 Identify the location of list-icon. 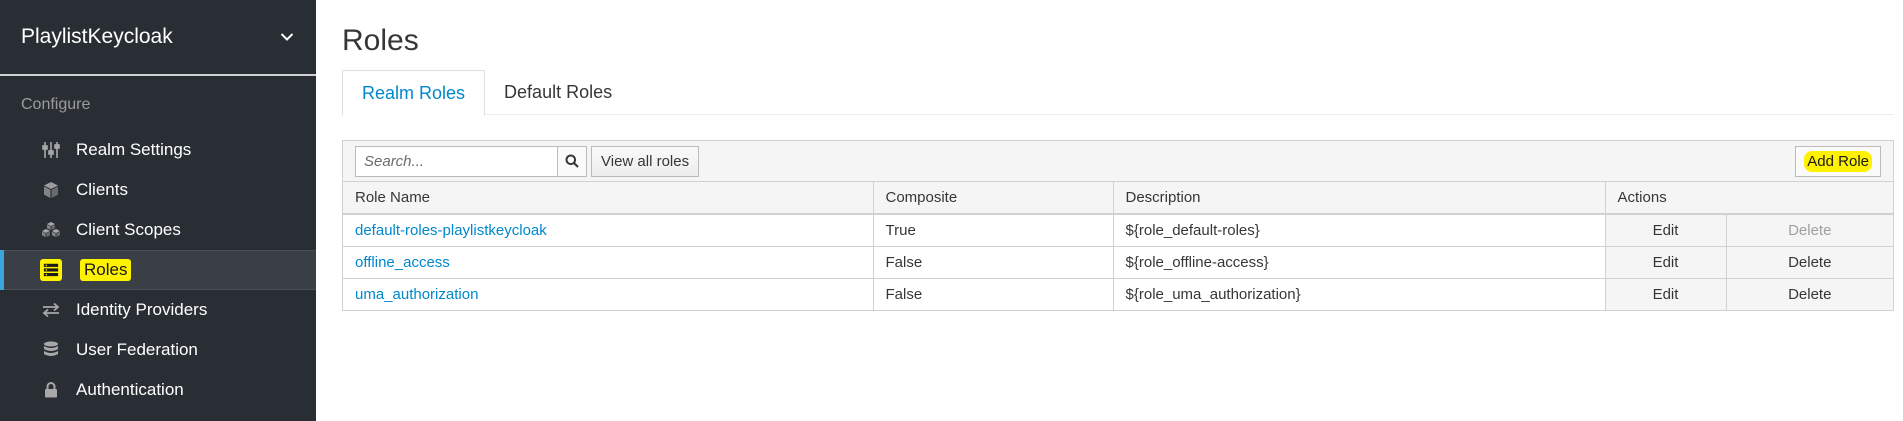
(51, 270).